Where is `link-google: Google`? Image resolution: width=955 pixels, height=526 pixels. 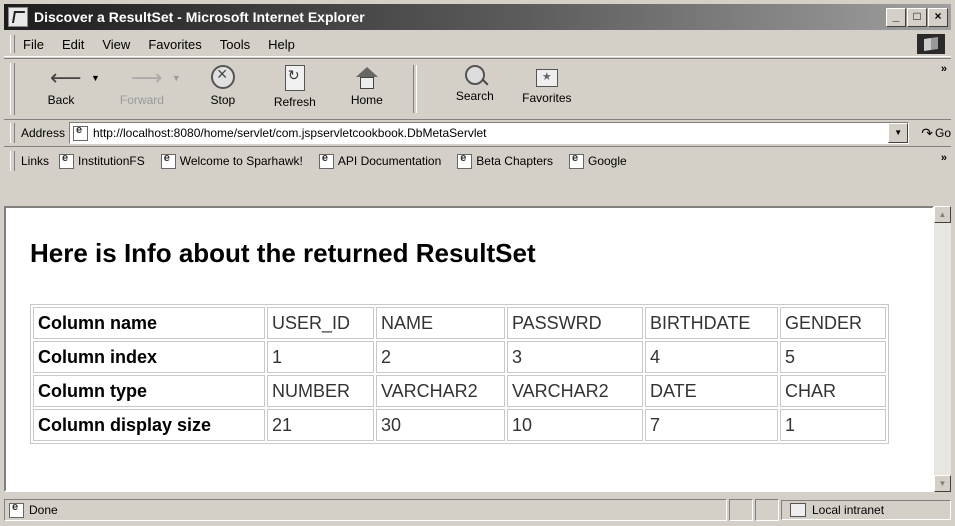 link-google: Google is located at coordinates (598, 160).